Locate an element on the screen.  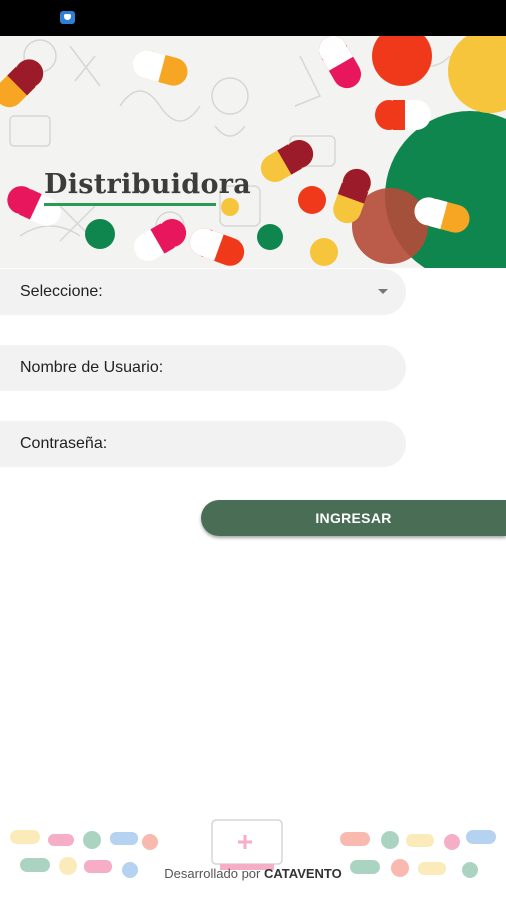
brand-underline is located at coordinates (130, 204).